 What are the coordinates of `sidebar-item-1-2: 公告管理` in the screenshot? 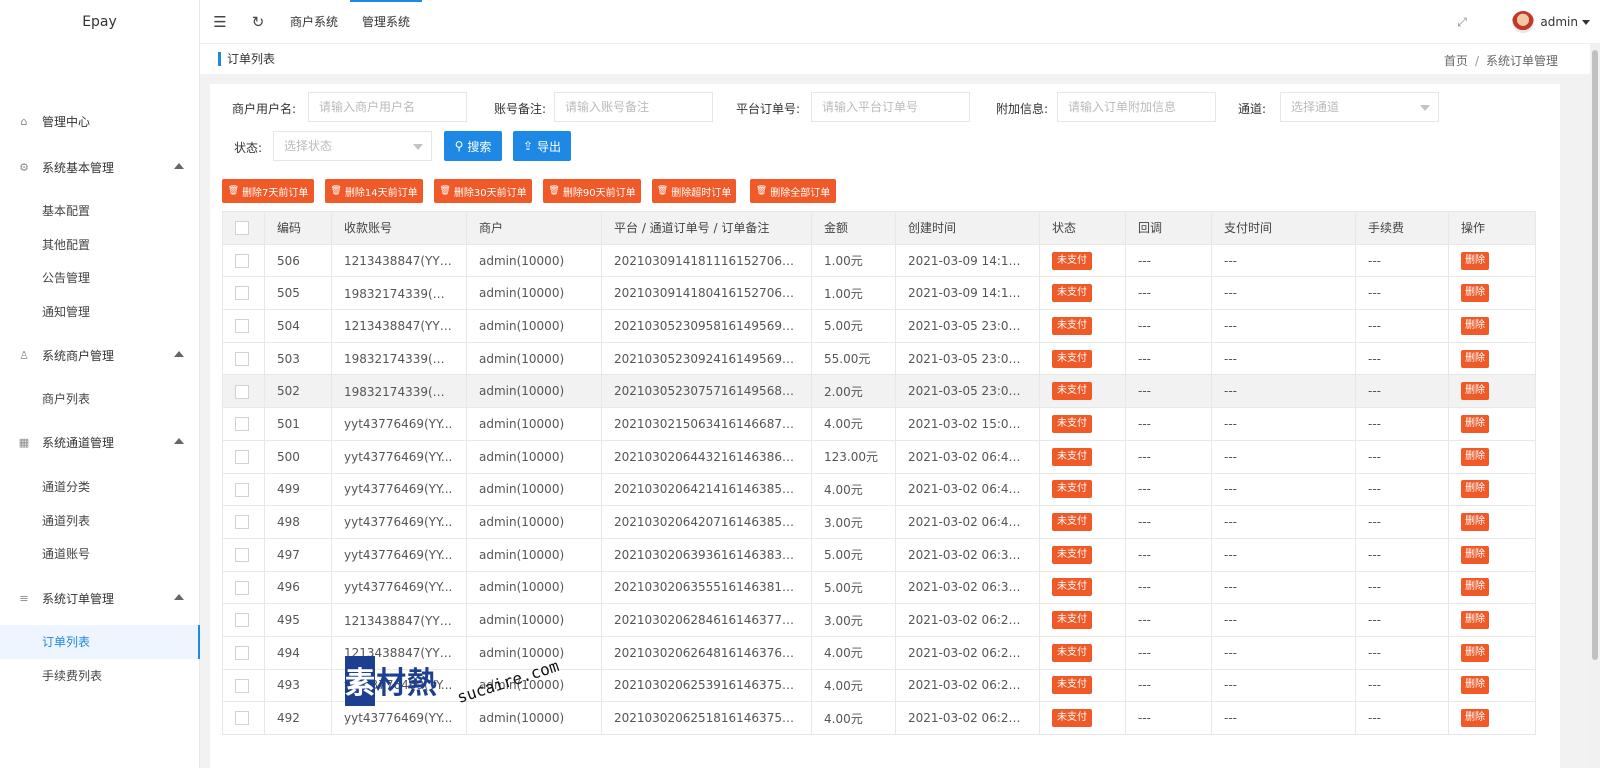 It's located at (100, 278).